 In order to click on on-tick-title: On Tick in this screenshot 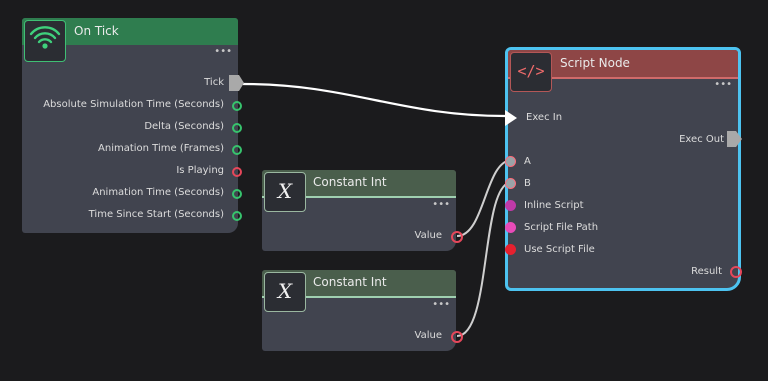, I will do `click(96, 31)`.